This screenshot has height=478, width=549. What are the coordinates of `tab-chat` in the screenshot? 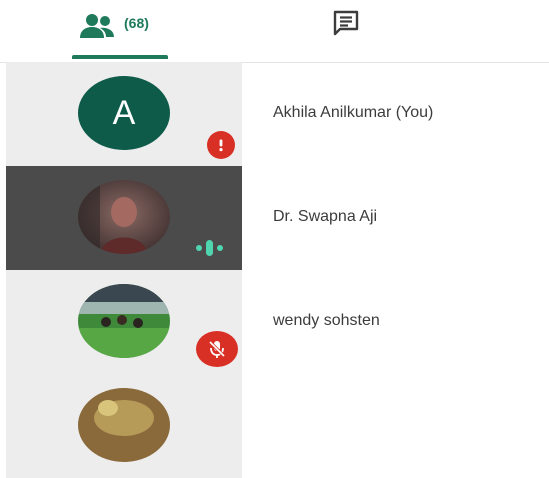 It's located at (346, 31).